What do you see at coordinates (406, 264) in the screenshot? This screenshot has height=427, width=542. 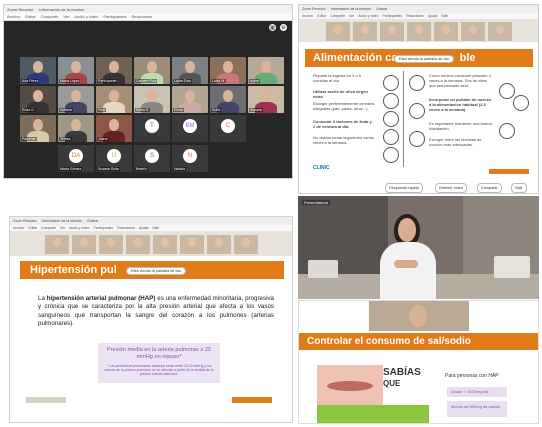 I see `presenter-hands` at bounding box center [406, 264].